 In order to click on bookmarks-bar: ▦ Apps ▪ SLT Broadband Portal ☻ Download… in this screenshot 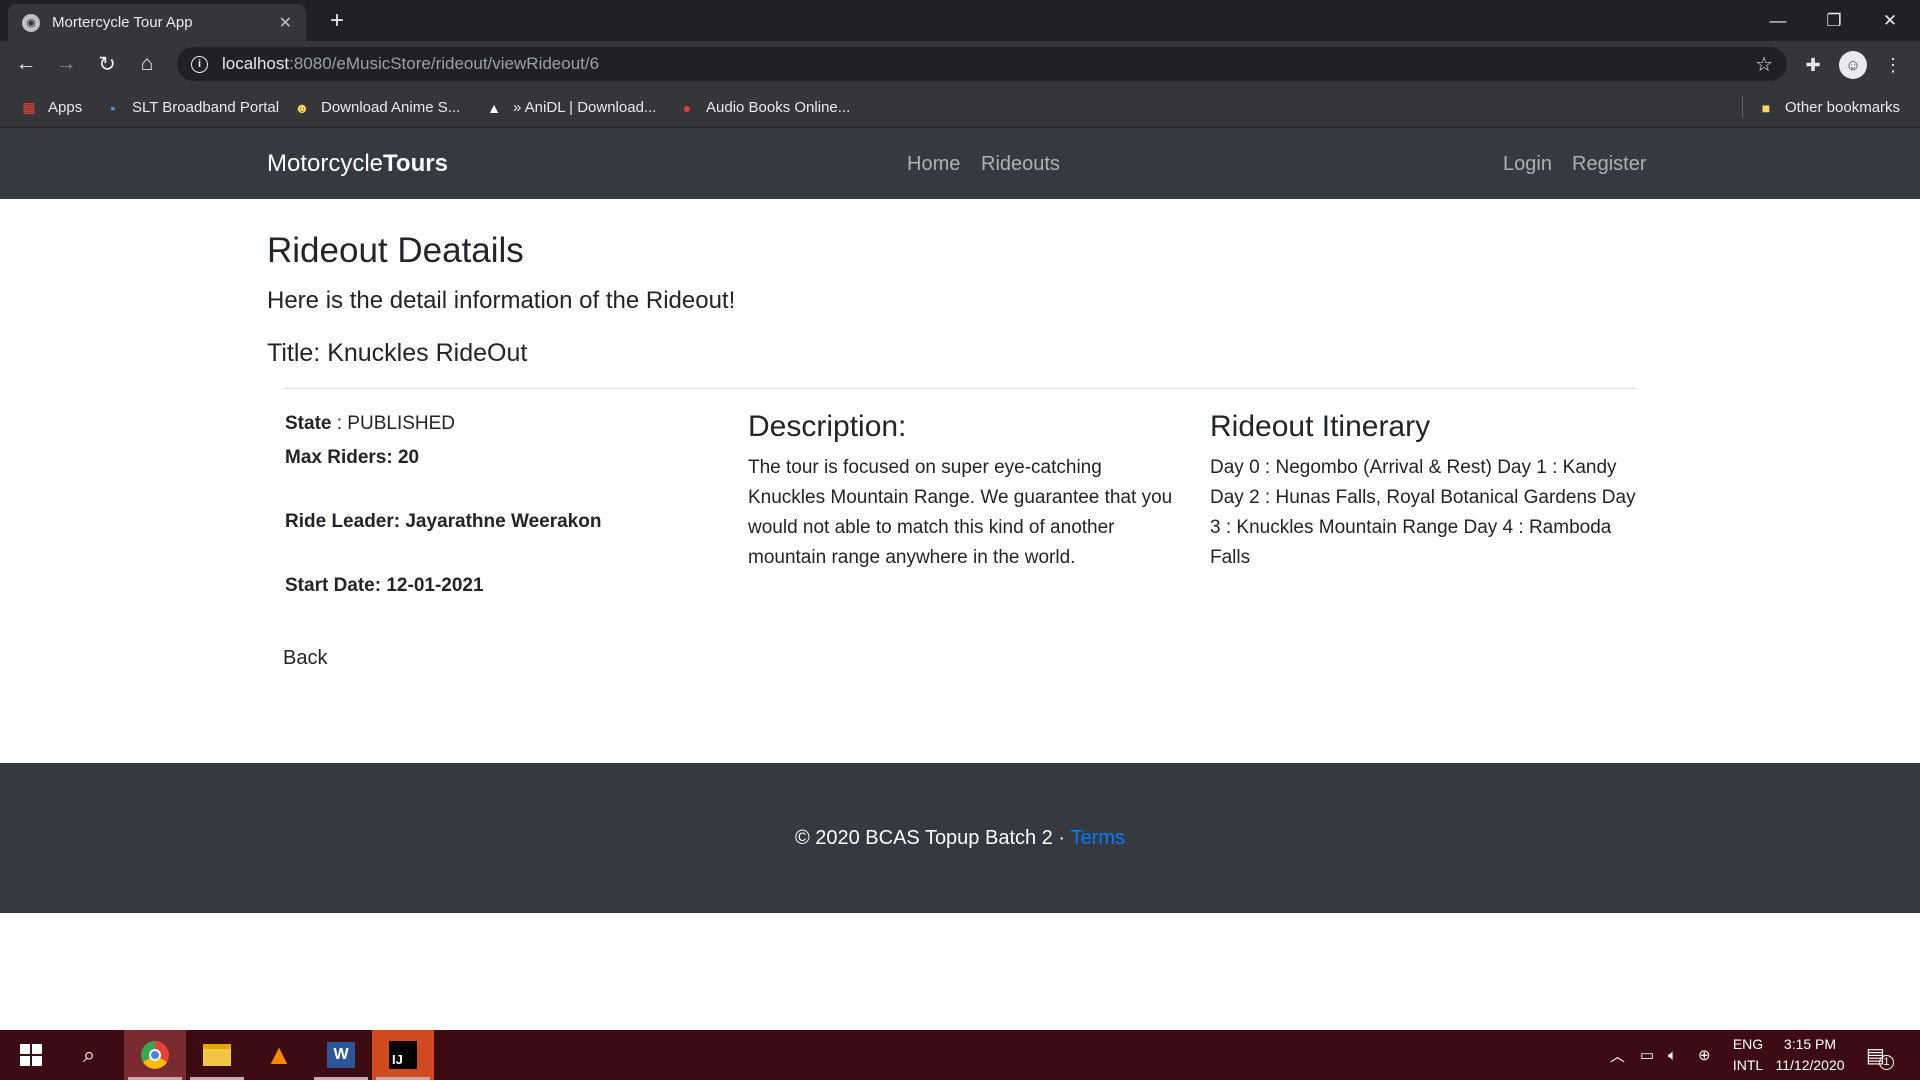, I will do `click(960, 107)`.